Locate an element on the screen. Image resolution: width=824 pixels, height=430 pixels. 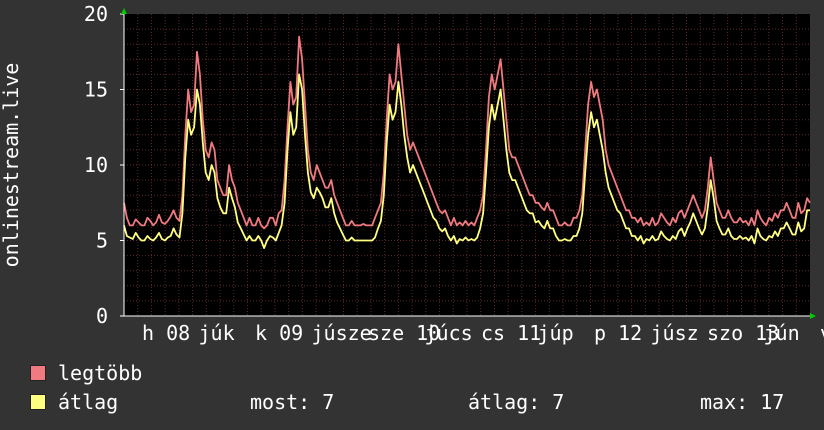
x-tick-label: júp is located at coordinates (556, 333).